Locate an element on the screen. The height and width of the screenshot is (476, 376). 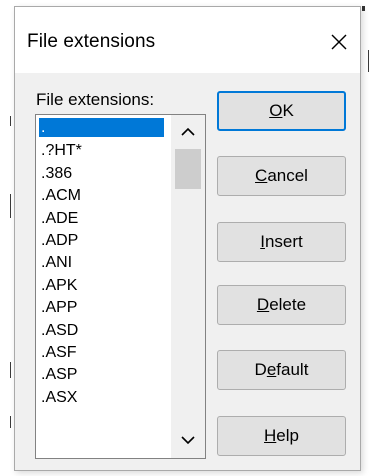
list-item: .ADE is located at coordinates (101, 219).